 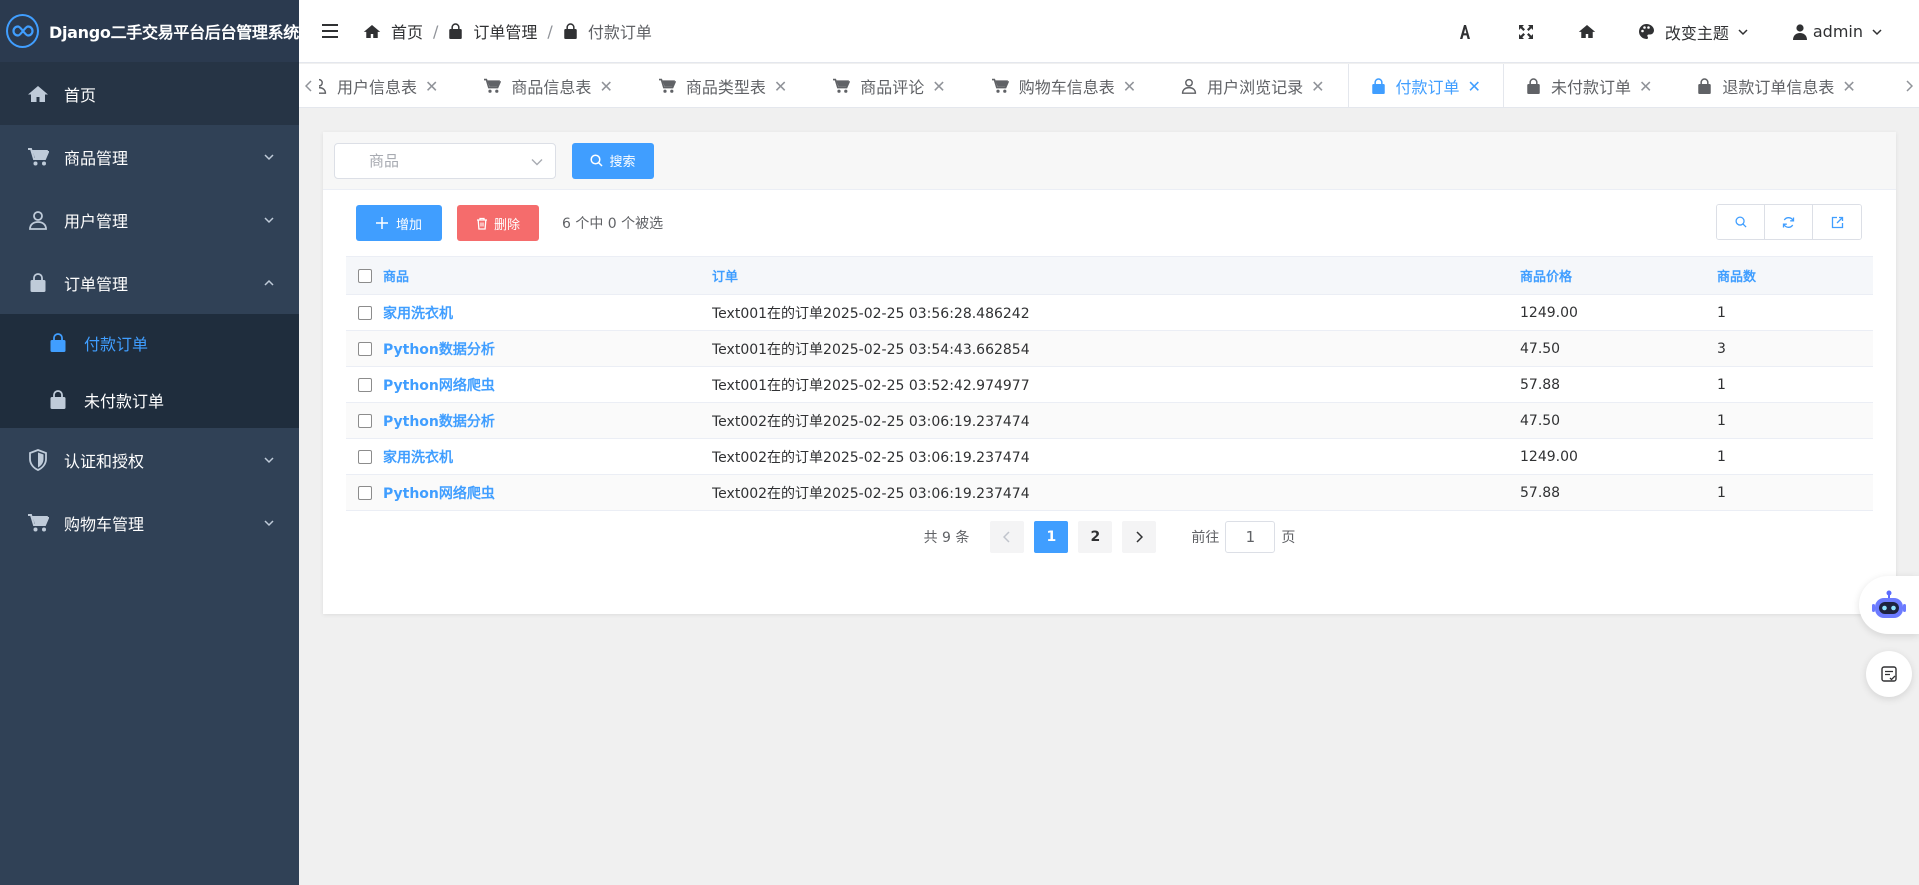 I want to click on breadcrumb-home: 首页, so click(x=393, y=31).